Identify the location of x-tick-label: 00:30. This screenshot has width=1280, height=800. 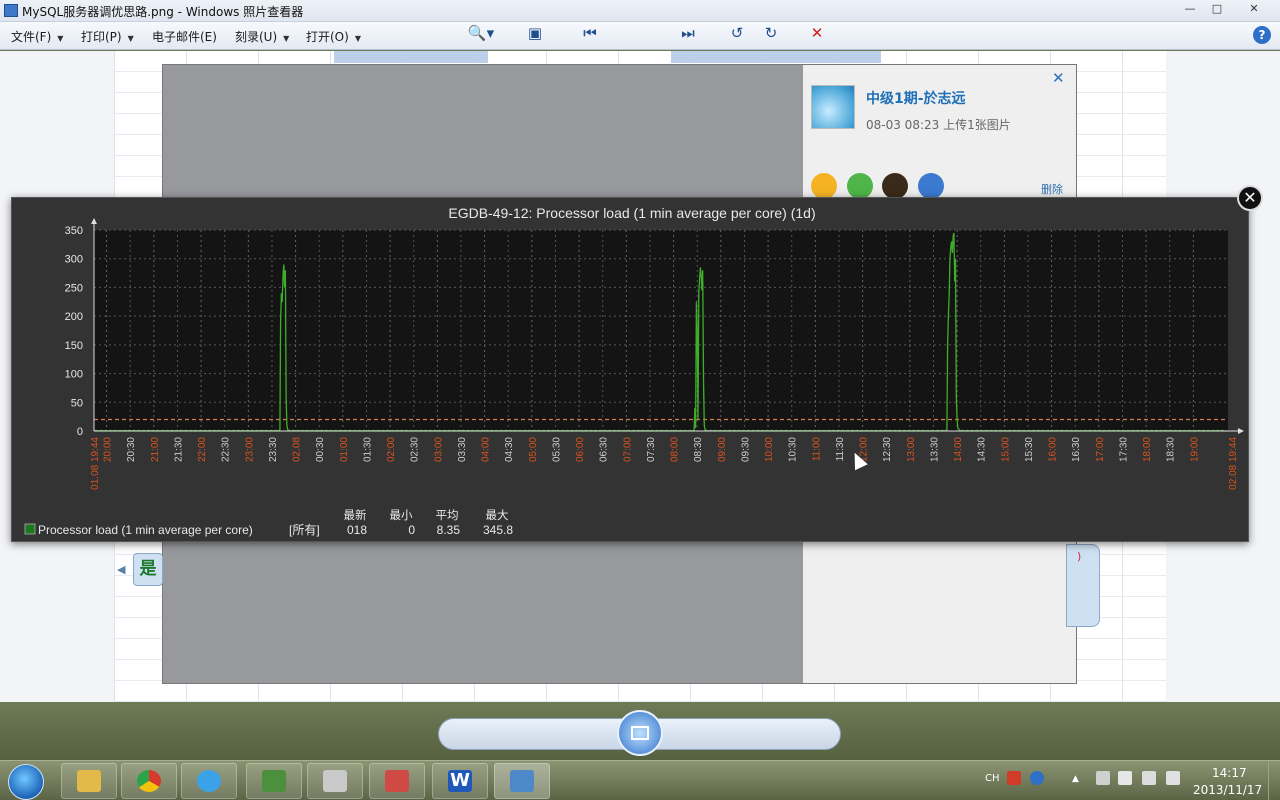
(320, 449).